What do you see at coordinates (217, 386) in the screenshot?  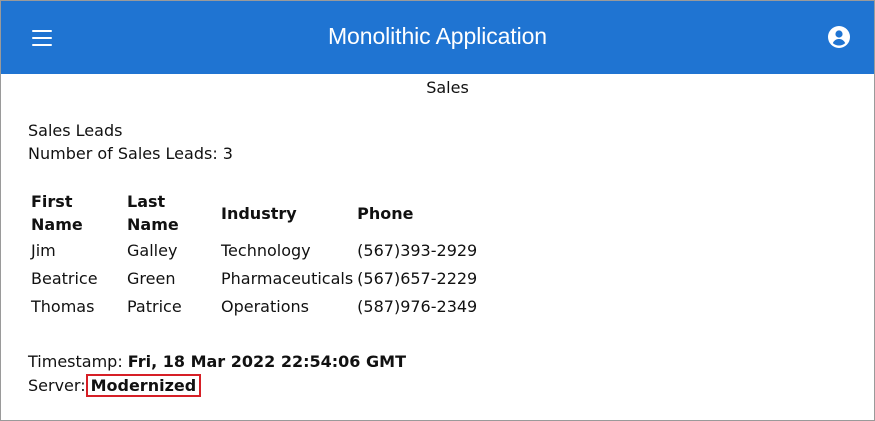 I see `server-line: Server: Modernized` at bounding box center [217, 386].